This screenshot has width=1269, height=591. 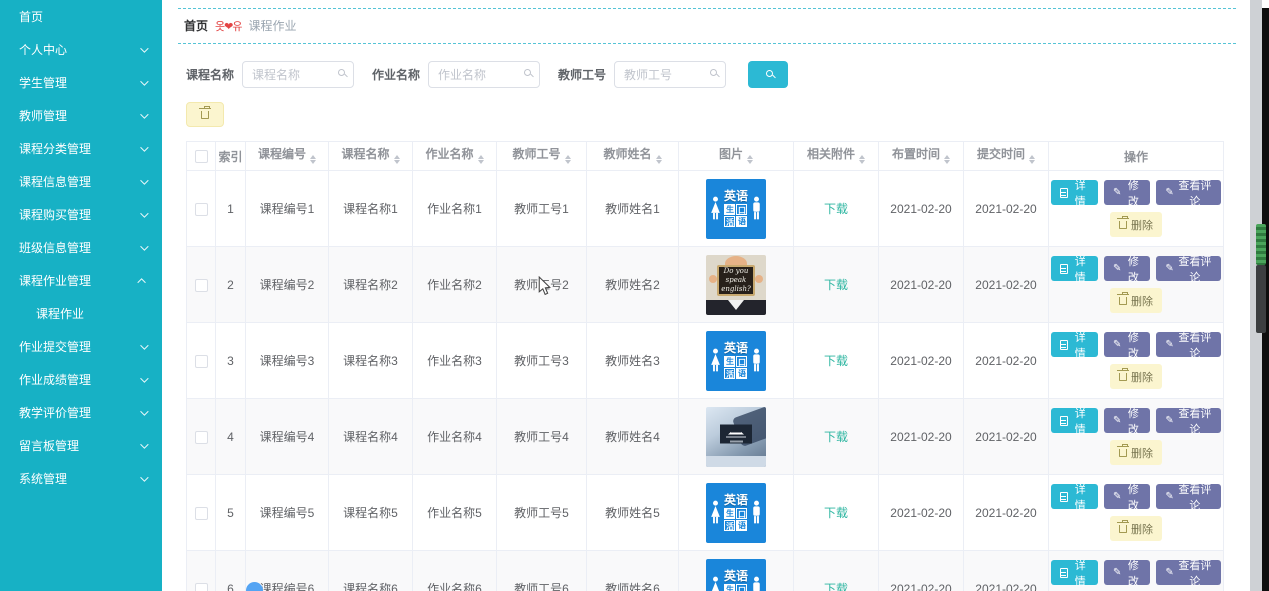 I want to click on work-name-input, so click(x=484, y=74).